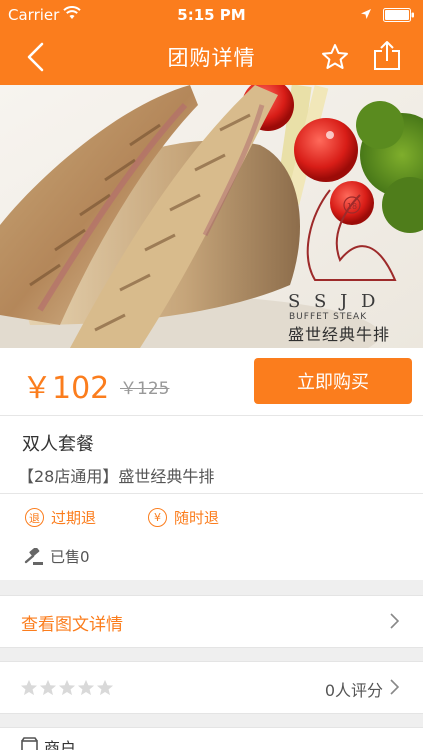 The width and height of the screenshot is (423, 750). I want to click on location-arrow-icon, so click(366, 14).